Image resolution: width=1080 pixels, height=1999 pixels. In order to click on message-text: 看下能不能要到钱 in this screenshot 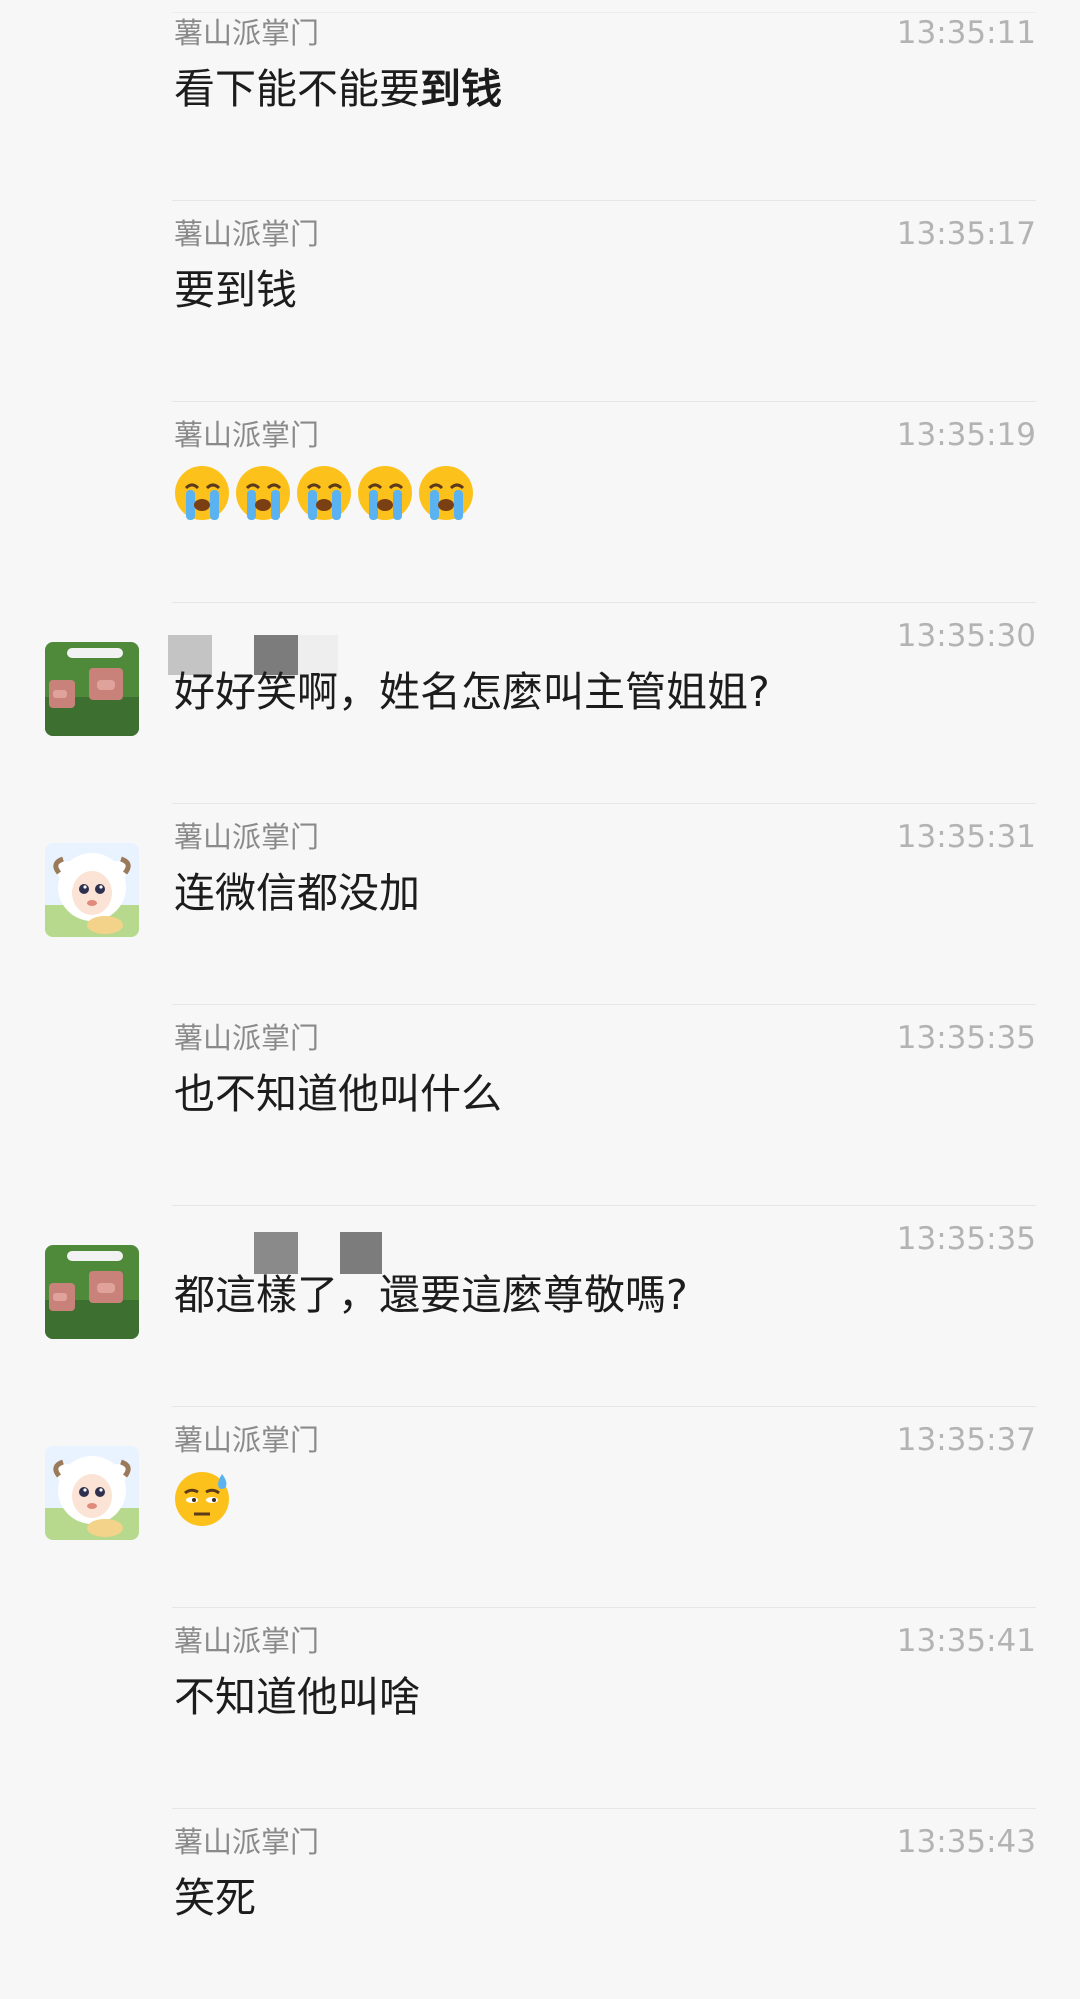, I will do `click(338, 89)`.